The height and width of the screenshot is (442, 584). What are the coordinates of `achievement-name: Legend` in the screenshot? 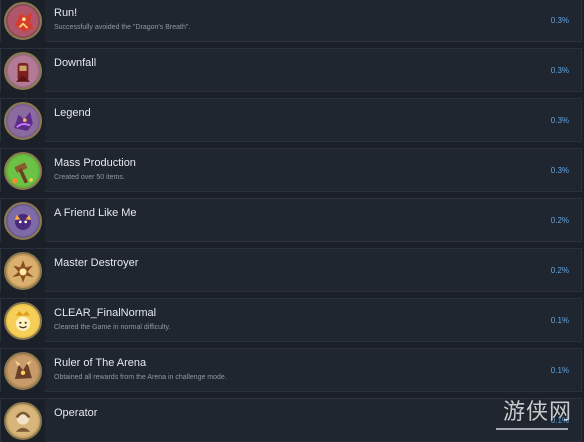 It's located at (72, 113).